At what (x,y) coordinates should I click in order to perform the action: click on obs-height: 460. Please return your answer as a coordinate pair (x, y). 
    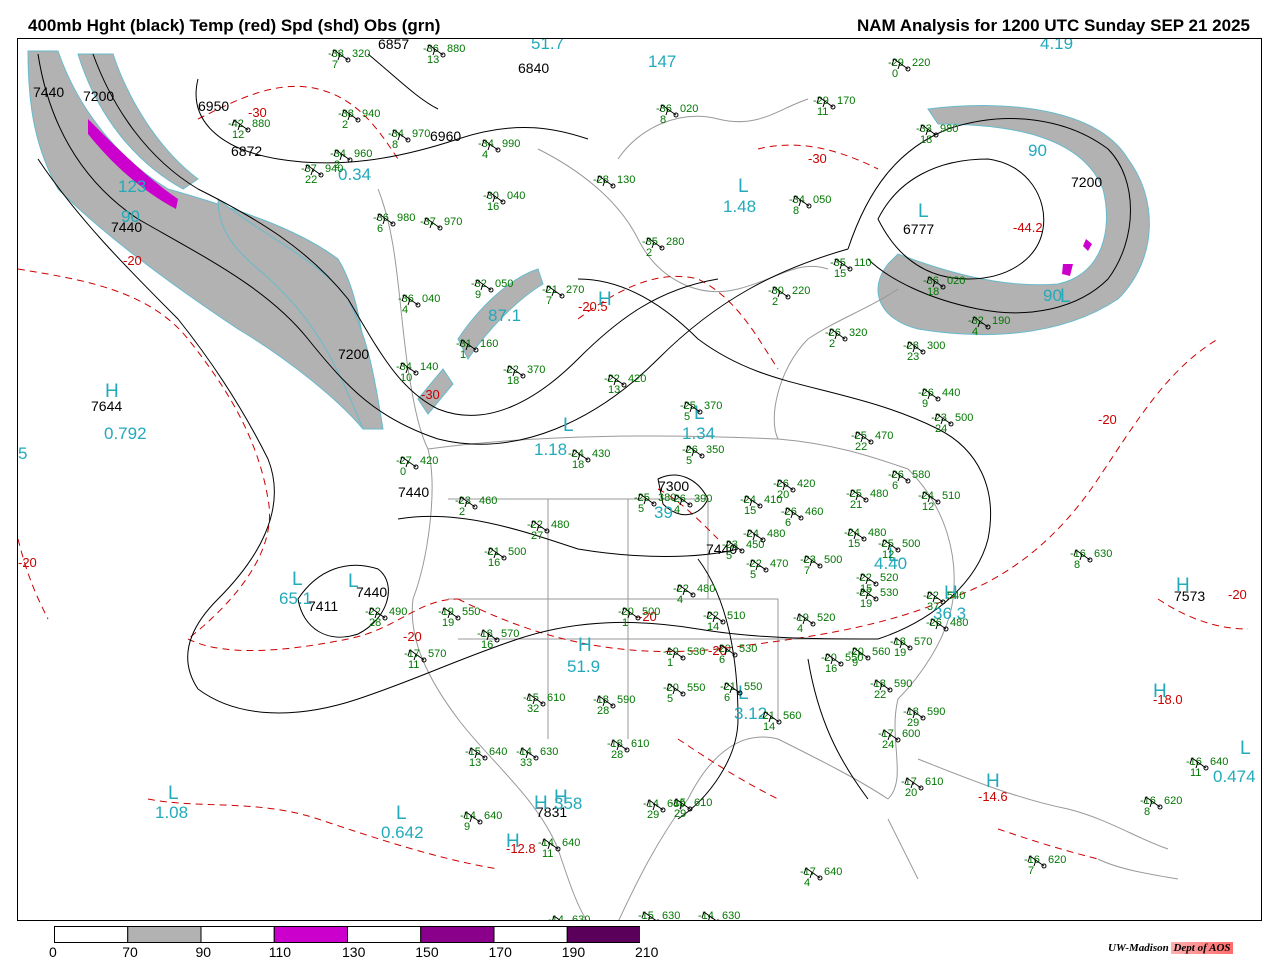
    Looking at the image, I should click on (814, 512).